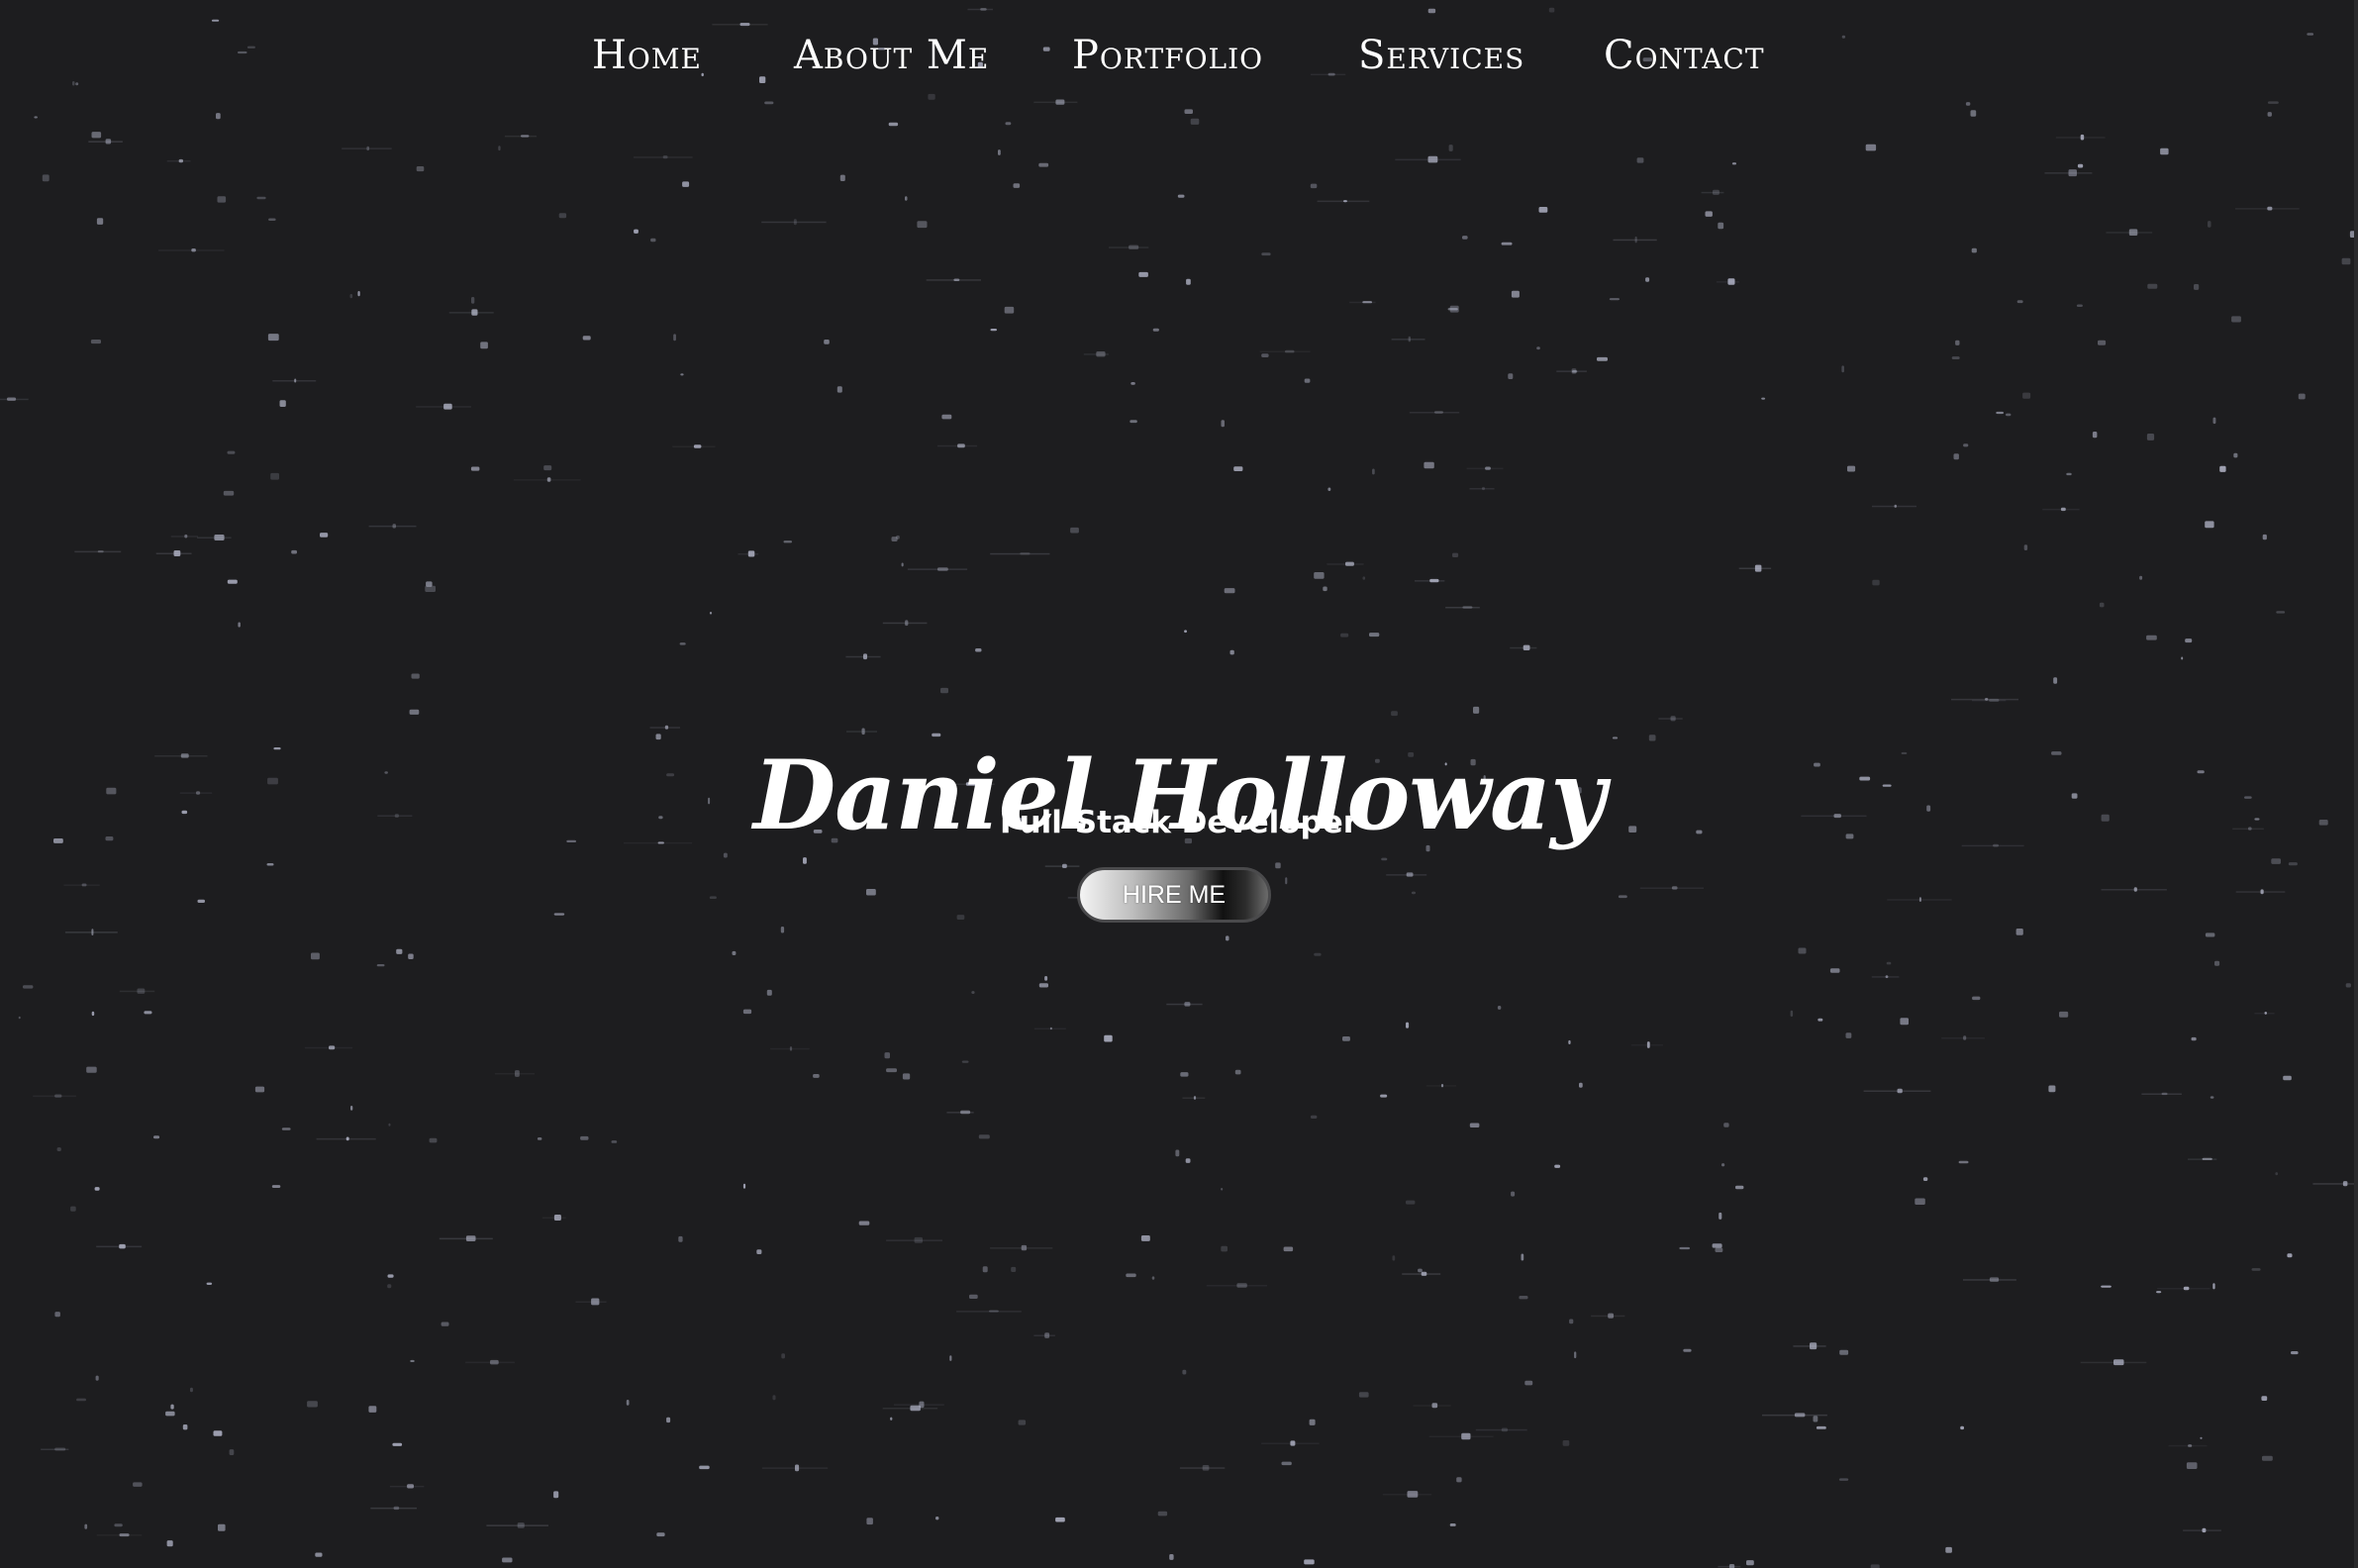  Describe the element at coordinates (1441, 55) in the screenshot. I see `nav-link-services: Services` at that location.